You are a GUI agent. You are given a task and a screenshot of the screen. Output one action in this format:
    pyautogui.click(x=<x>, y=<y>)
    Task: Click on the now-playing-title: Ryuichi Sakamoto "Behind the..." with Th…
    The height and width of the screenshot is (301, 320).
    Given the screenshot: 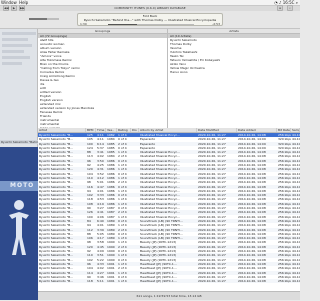 What is the action you would take?
    pyautogui.click(x=150, y=20)
    